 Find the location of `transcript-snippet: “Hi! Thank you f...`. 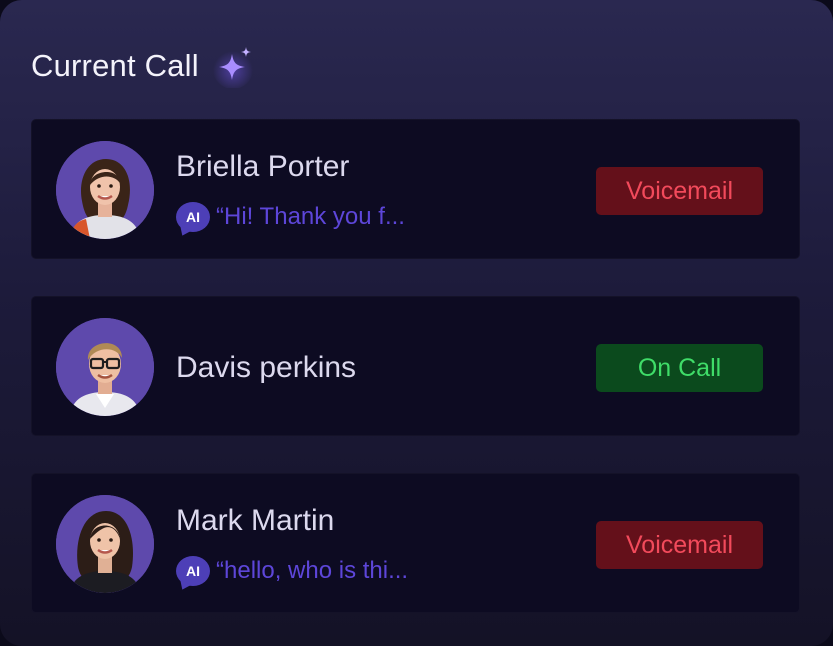

transcript-snippet: “Hi! Thank you f... is located at coordinates (310, 216).